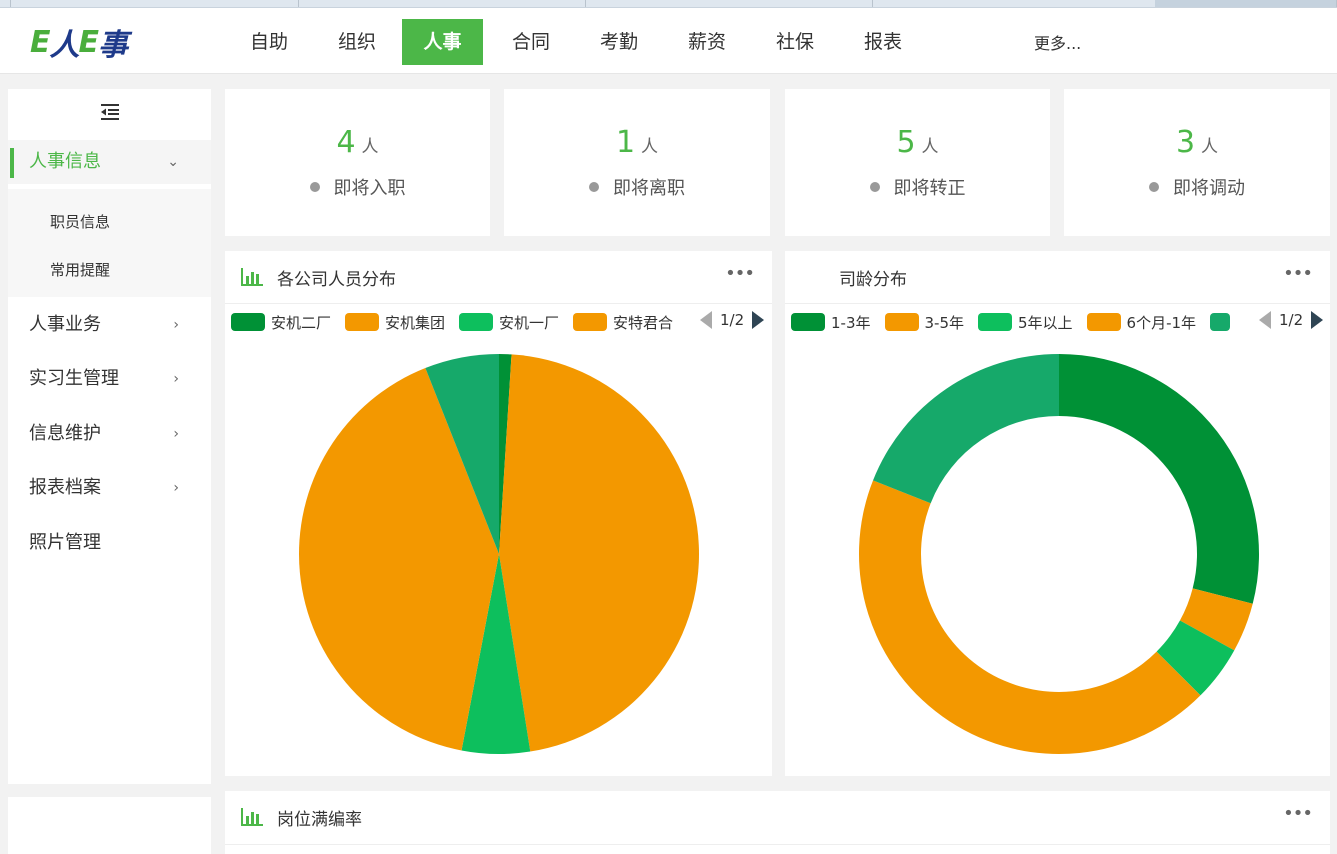 The image size is (1337, 854). What do you see at coordinates (831, 322) in the screenshot?
I see `legend-item: 1-3年` at bounding box center [831, 322].